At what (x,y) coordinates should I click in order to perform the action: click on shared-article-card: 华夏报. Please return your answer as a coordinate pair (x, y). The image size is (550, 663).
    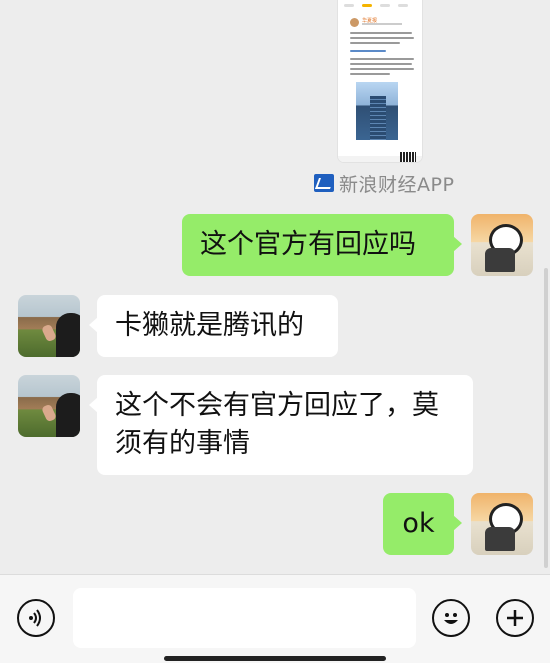
    Looking at the image, I should click on (380, 81).